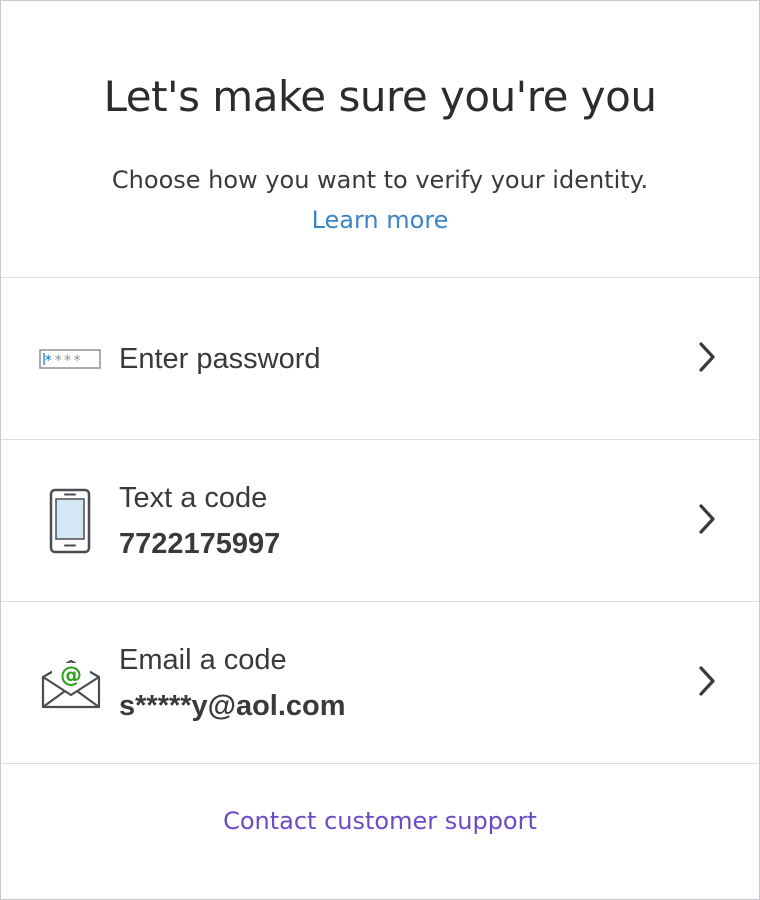  I want to click on option-text: Enter password, so click(220, 359).